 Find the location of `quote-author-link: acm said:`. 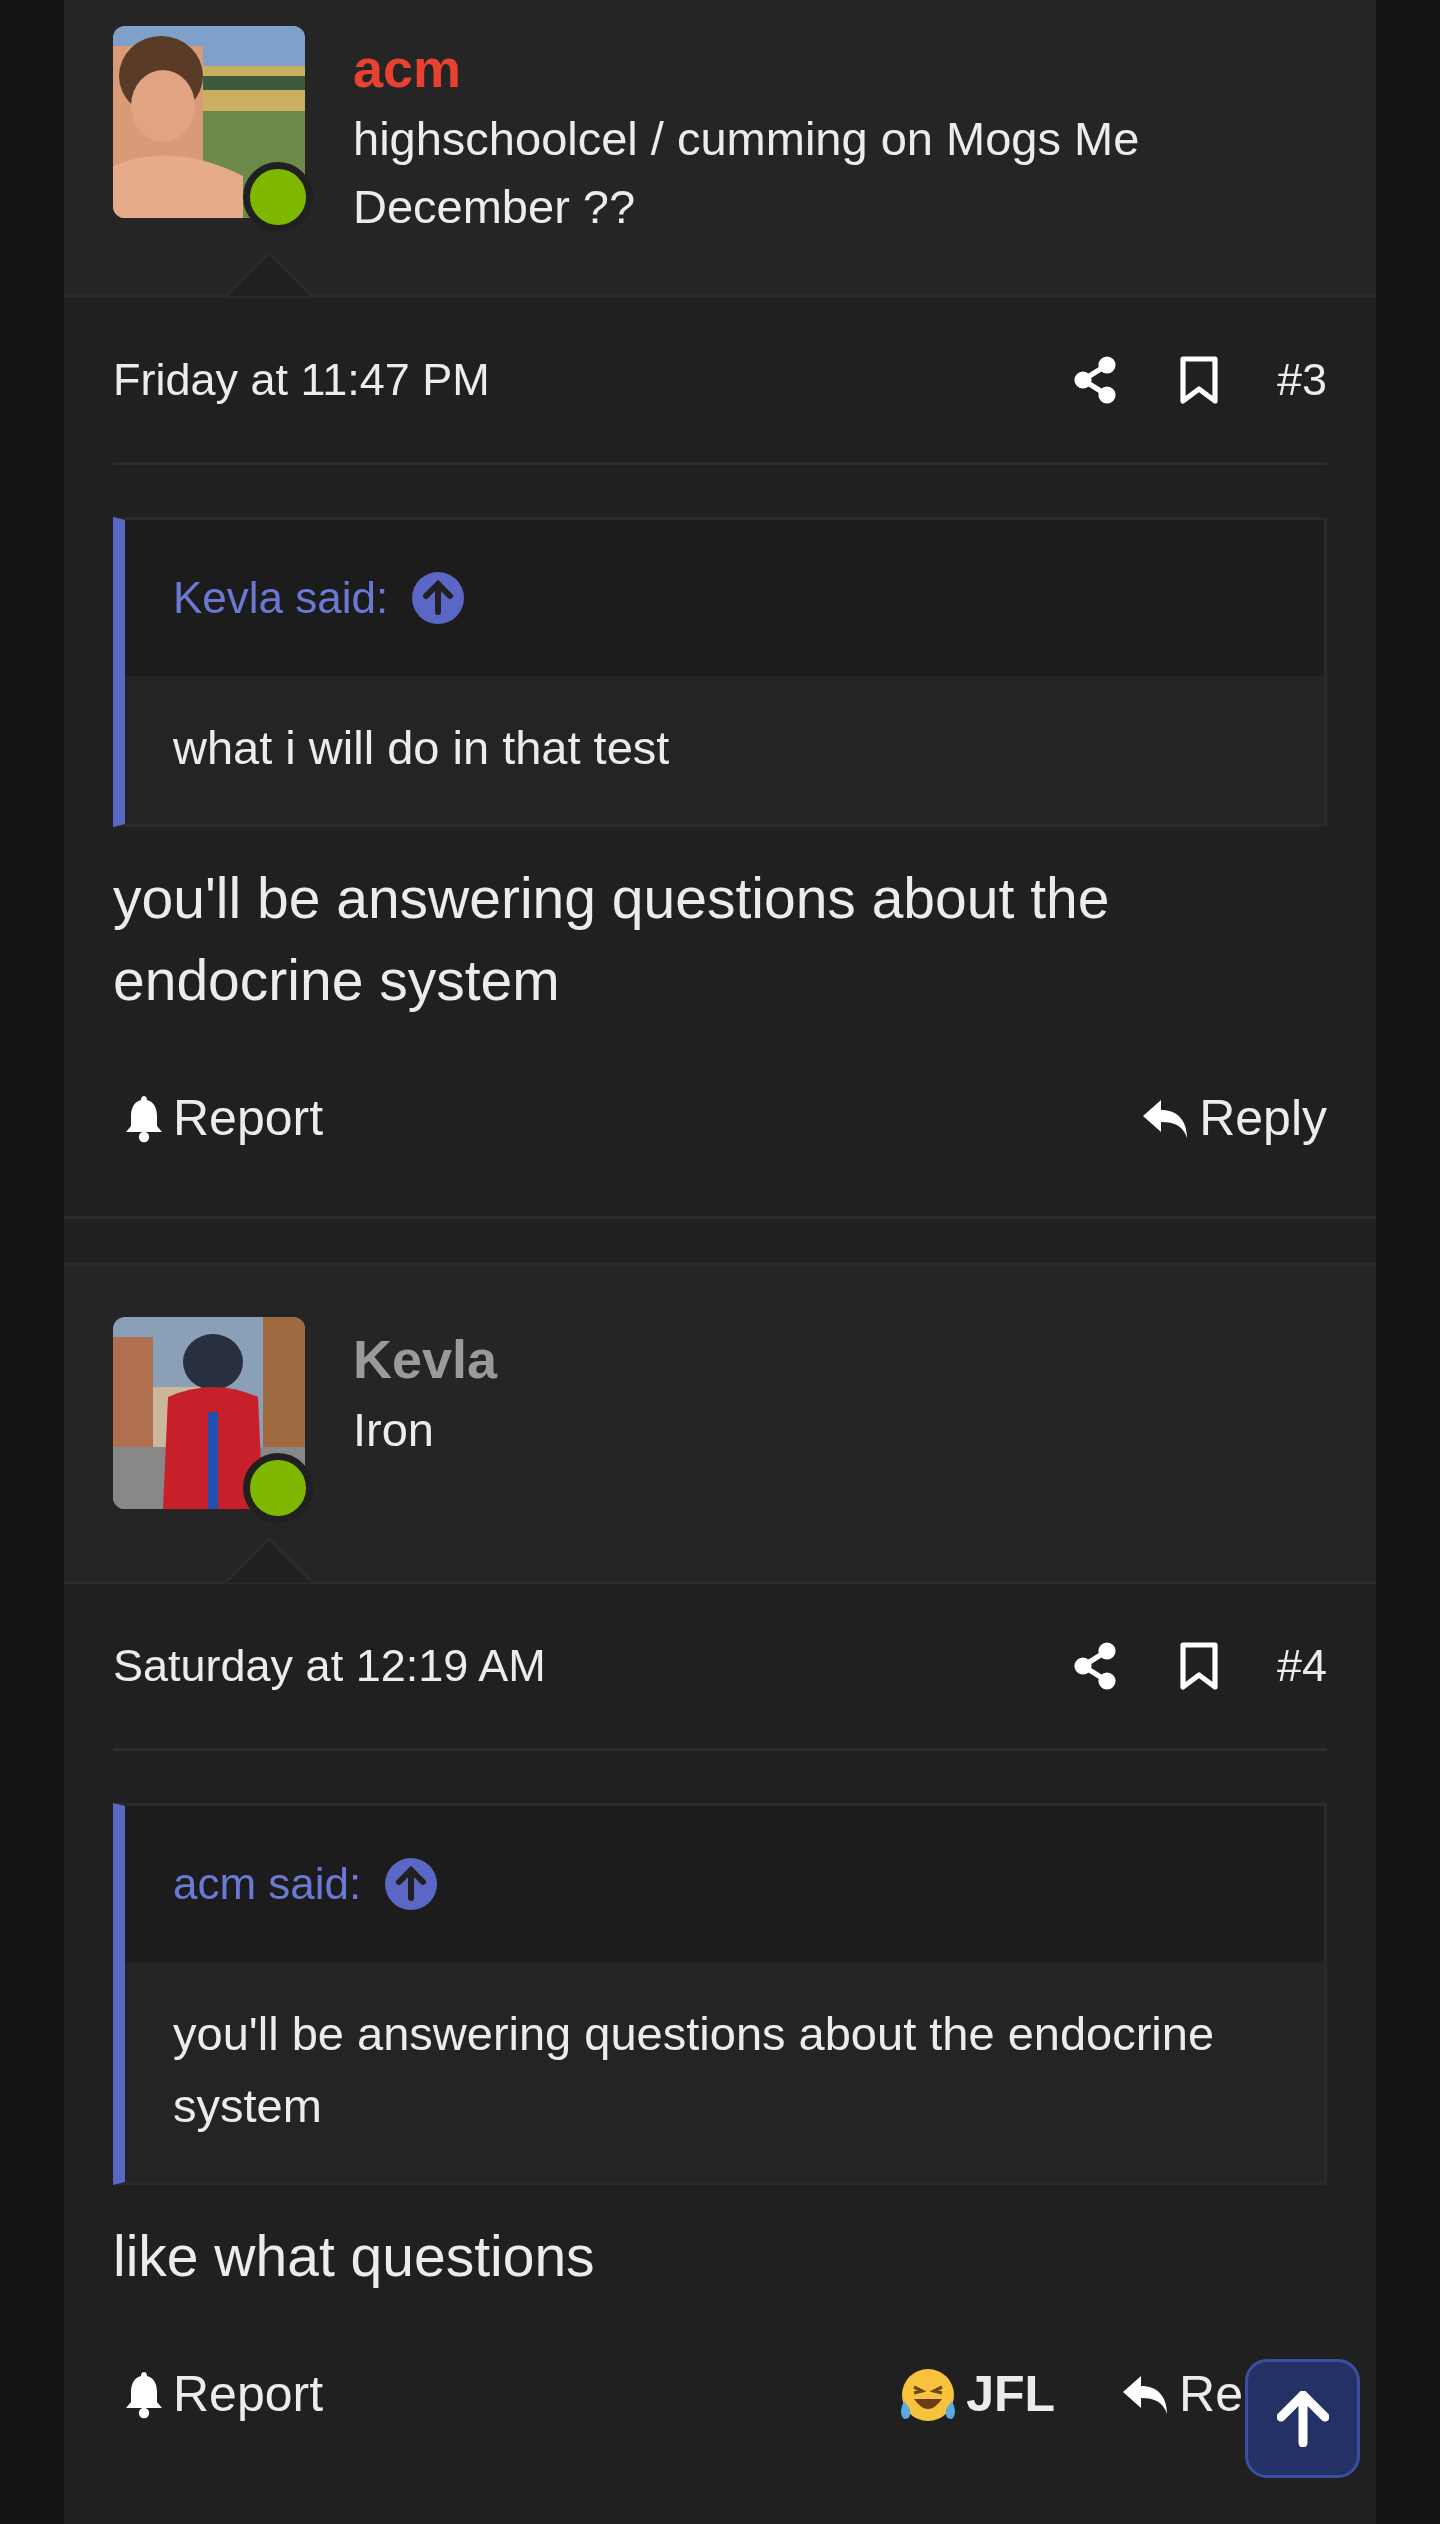

quote-author-link: acm said: is located at coordinates (267, 1884).